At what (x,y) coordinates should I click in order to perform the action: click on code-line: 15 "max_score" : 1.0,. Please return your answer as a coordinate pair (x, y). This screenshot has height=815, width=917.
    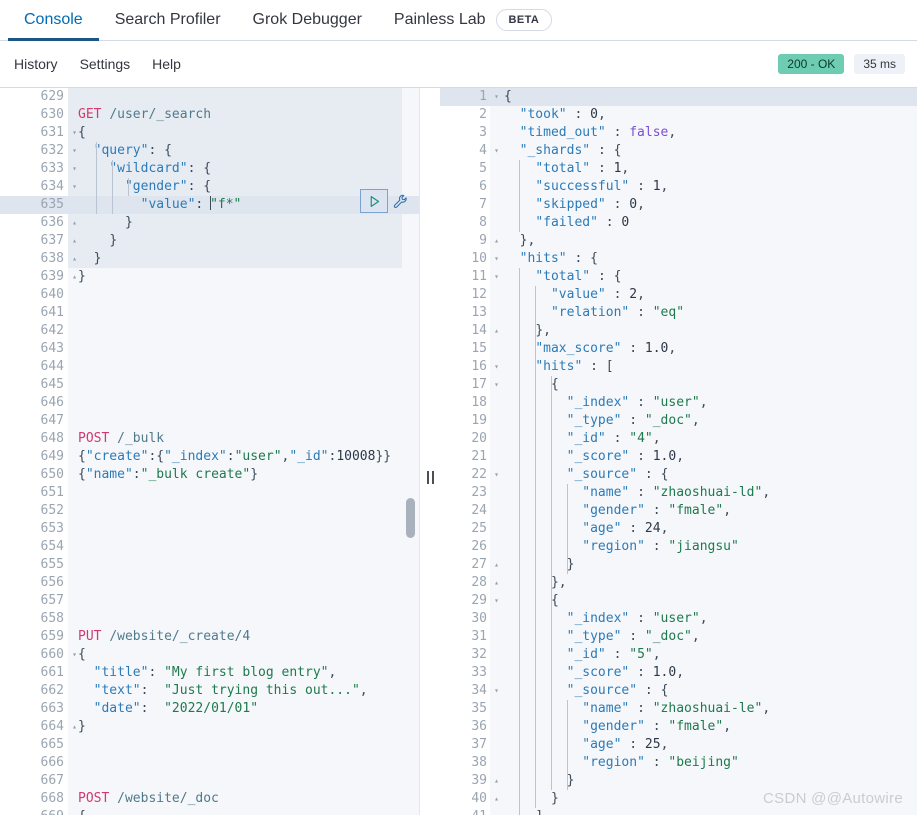
    Looking at the image, I should click on (678, 349).